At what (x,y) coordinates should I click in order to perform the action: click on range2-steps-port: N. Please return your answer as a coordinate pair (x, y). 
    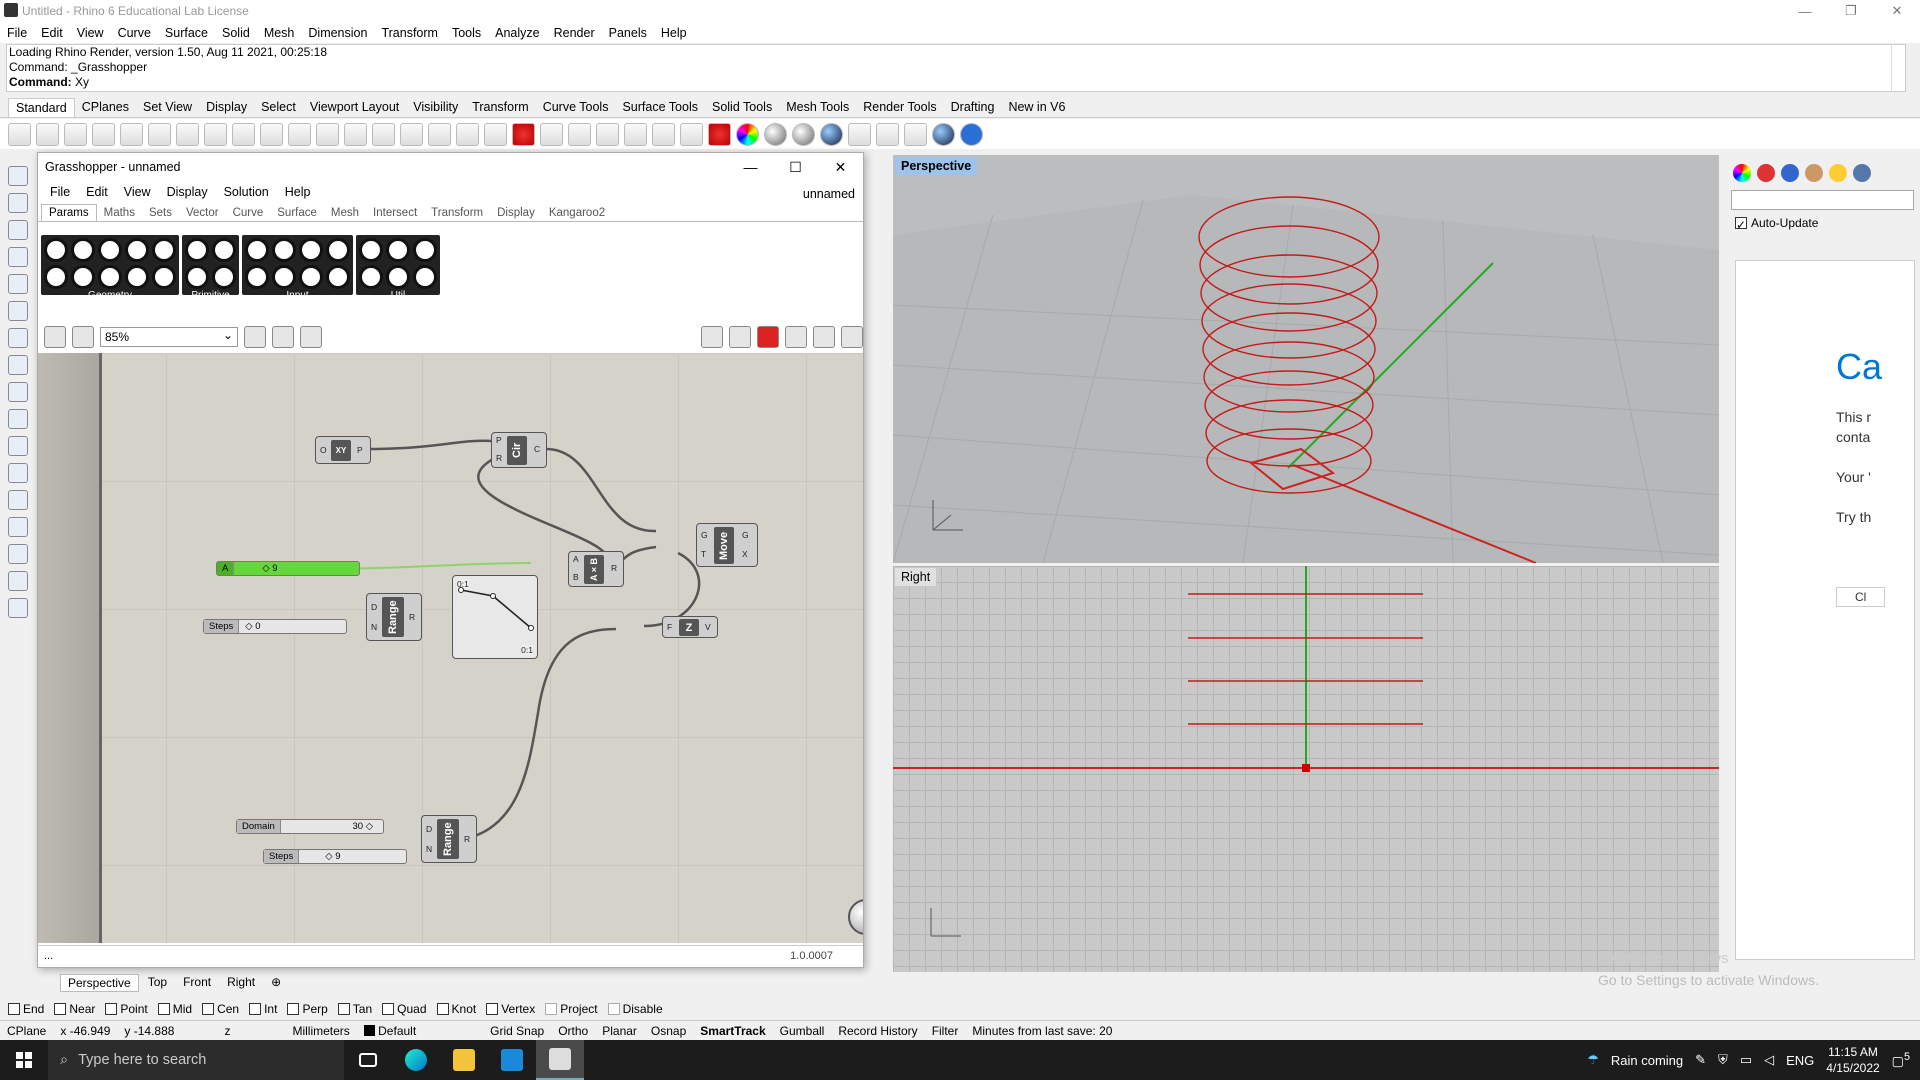
    Looking at the image, I should click on (429, 849).